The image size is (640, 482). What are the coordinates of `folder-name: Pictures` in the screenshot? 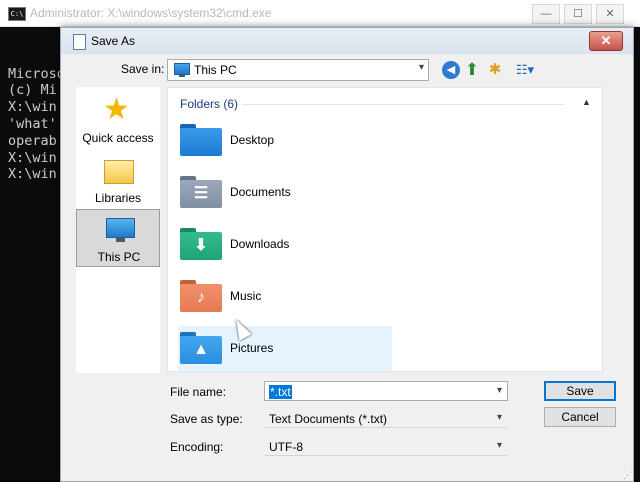 It's located at (252, 348).